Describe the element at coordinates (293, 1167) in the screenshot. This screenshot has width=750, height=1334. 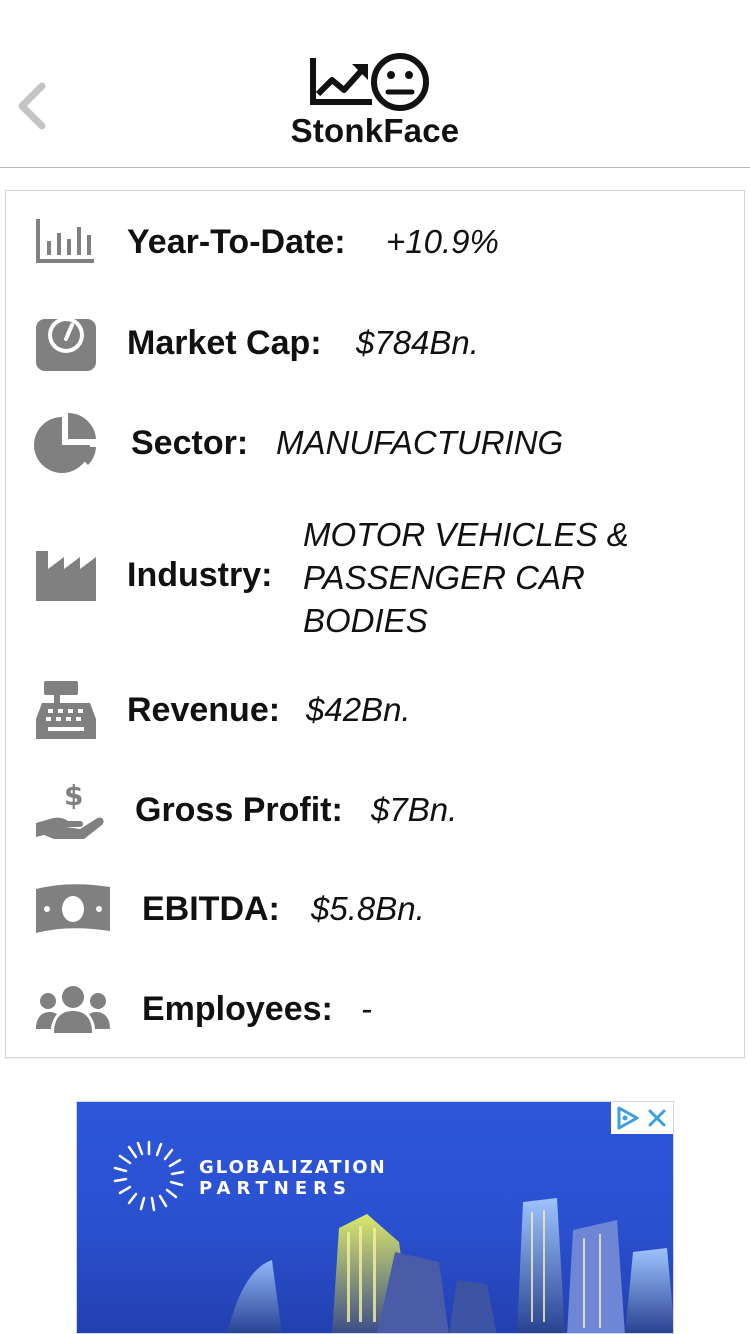
I see `ad-brand-line1: GLOBALIZATION` at that location.